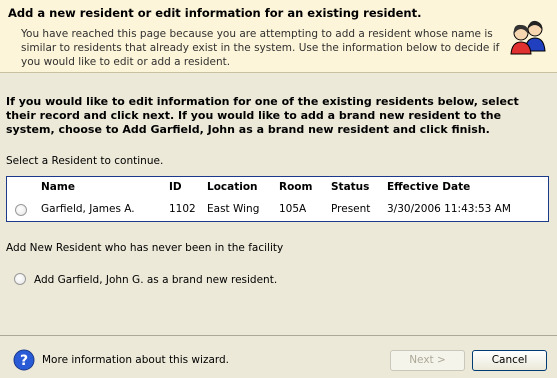  What do you see at coordinates (233, 209) in the screenshot?
I see `cell-location: East Wing` at bounding box center [233, 209].